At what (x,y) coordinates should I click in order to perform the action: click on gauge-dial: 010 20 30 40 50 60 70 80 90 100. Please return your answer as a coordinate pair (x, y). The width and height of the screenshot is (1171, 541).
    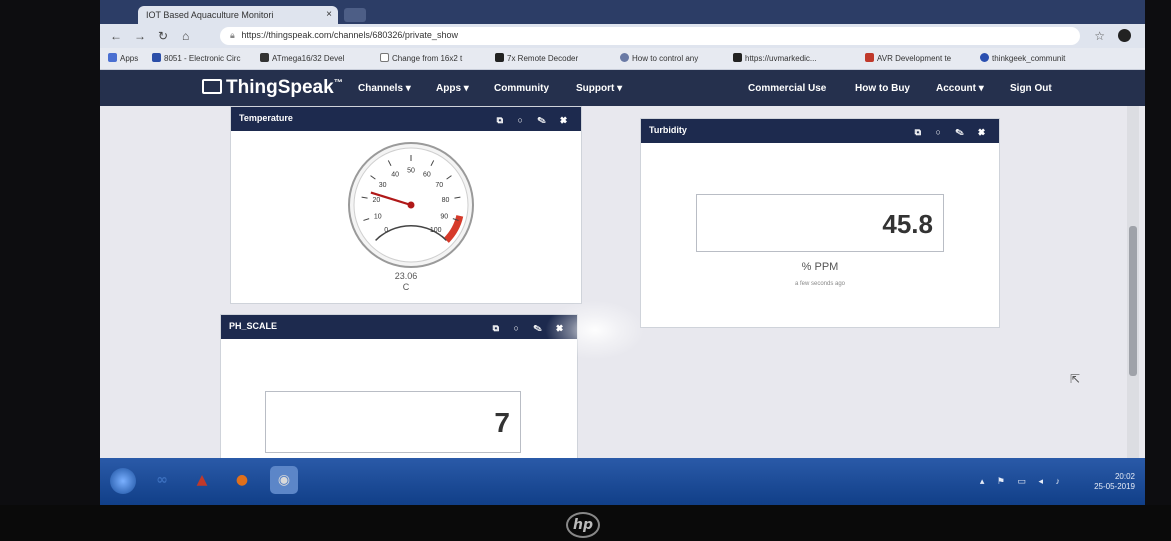
    Looking at the image, I should click on (411, 205).